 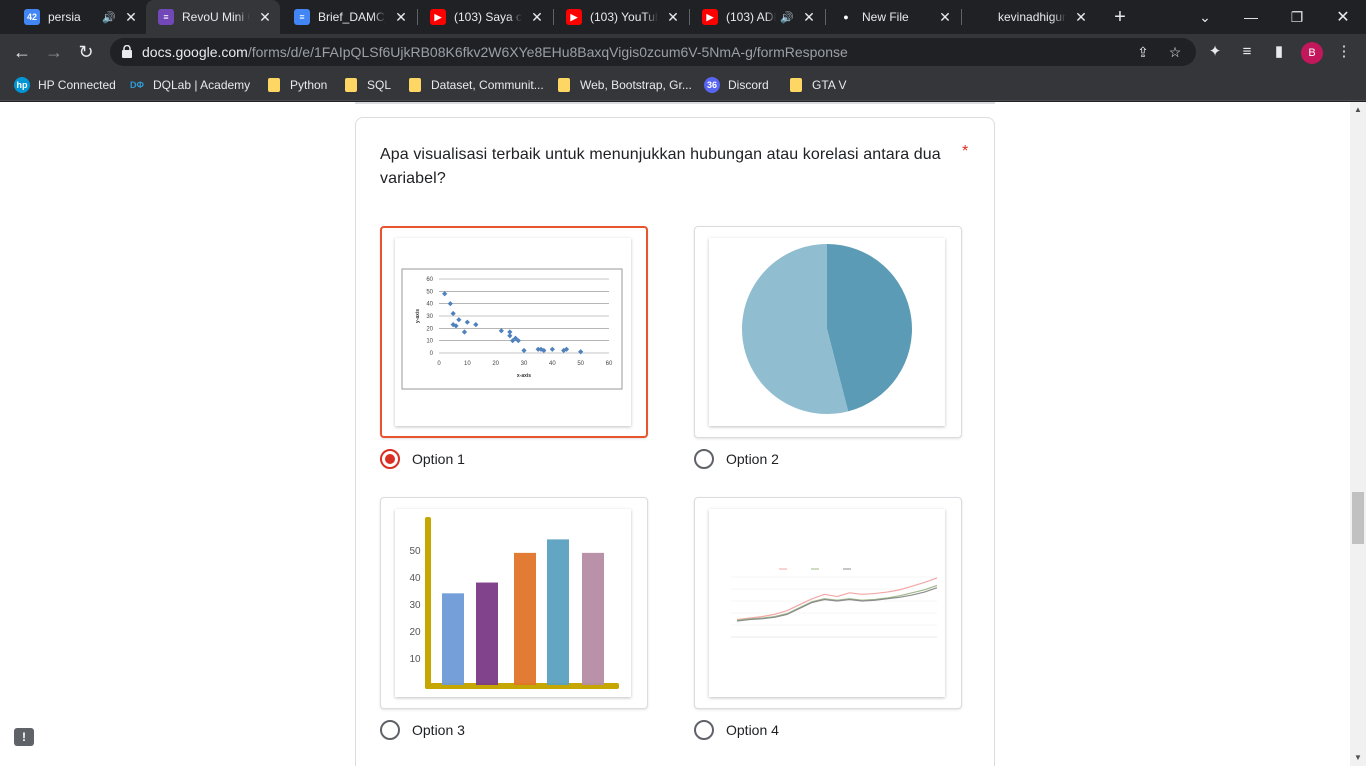 I want to click on google-forms-icon: ≡, so click(x=166, y=17).